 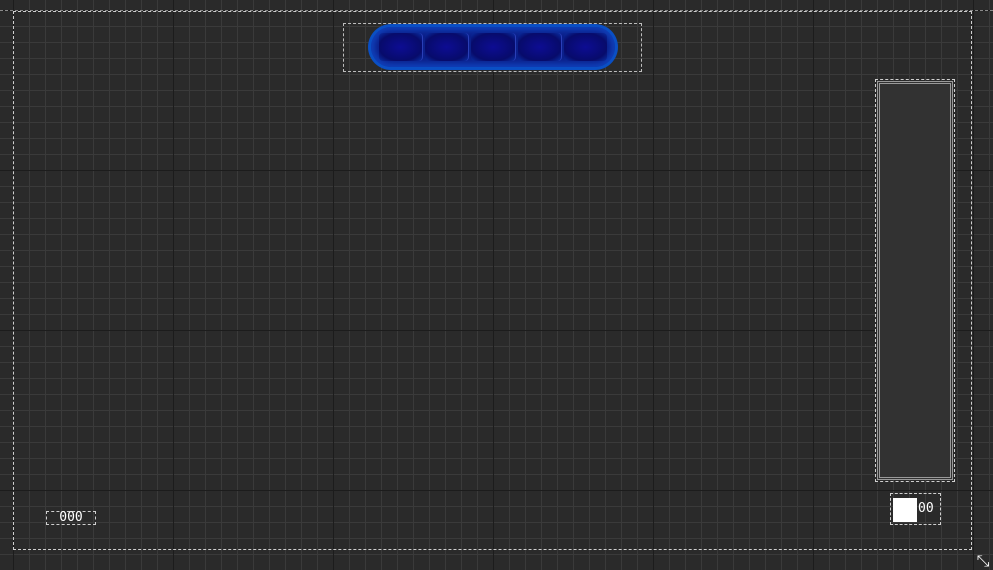 I want to click on score-value: 000, so click(x=71, y=517).